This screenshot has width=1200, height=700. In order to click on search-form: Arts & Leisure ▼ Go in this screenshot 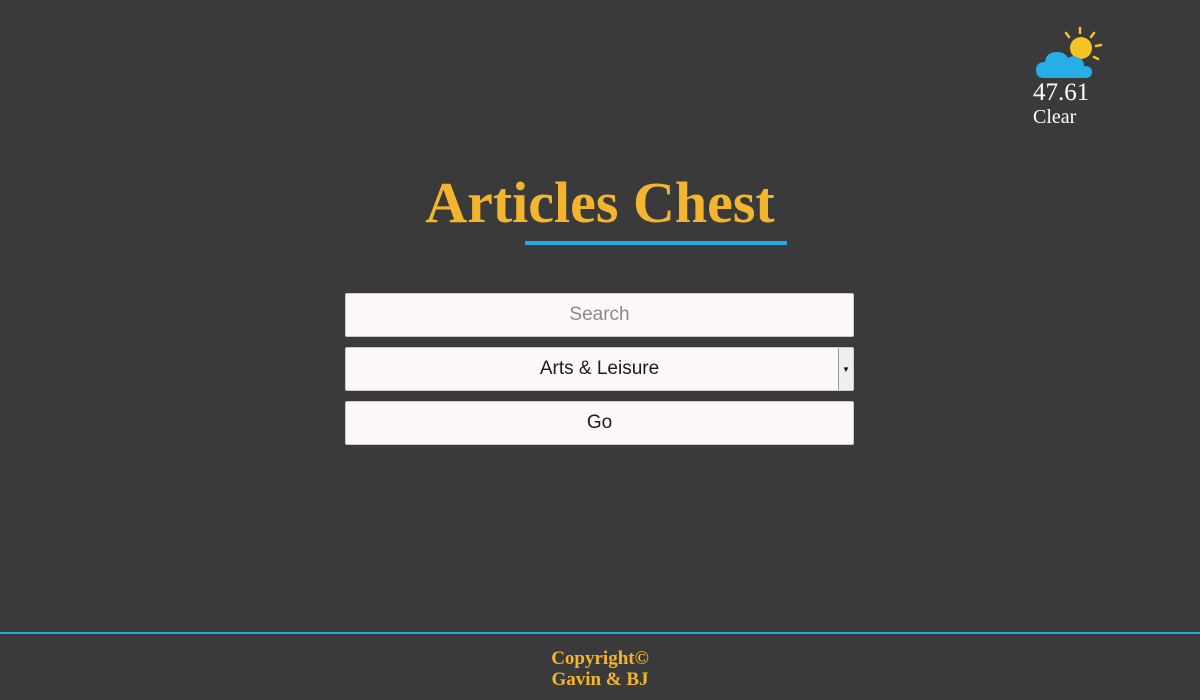, I will do `click(600, 369)`.